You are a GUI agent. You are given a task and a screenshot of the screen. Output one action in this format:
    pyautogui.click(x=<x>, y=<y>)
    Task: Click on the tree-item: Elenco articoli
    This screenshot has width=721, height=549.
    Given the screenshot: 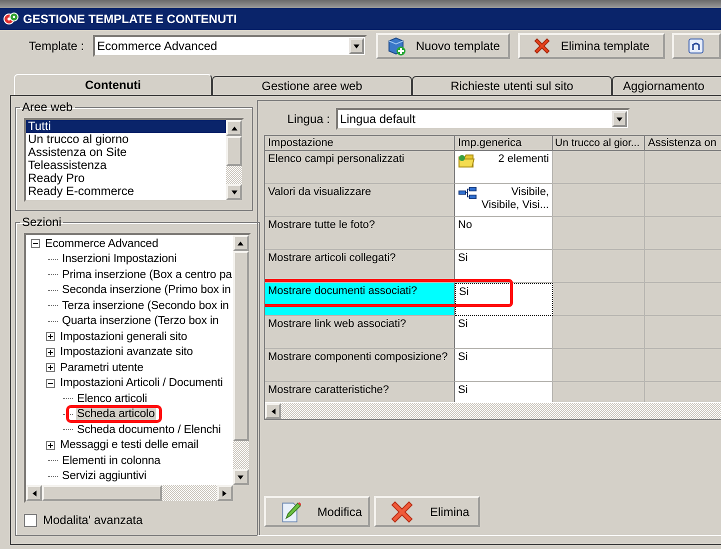 What is the action you would take?
    pyautogui.click(x=112, y=398)
    